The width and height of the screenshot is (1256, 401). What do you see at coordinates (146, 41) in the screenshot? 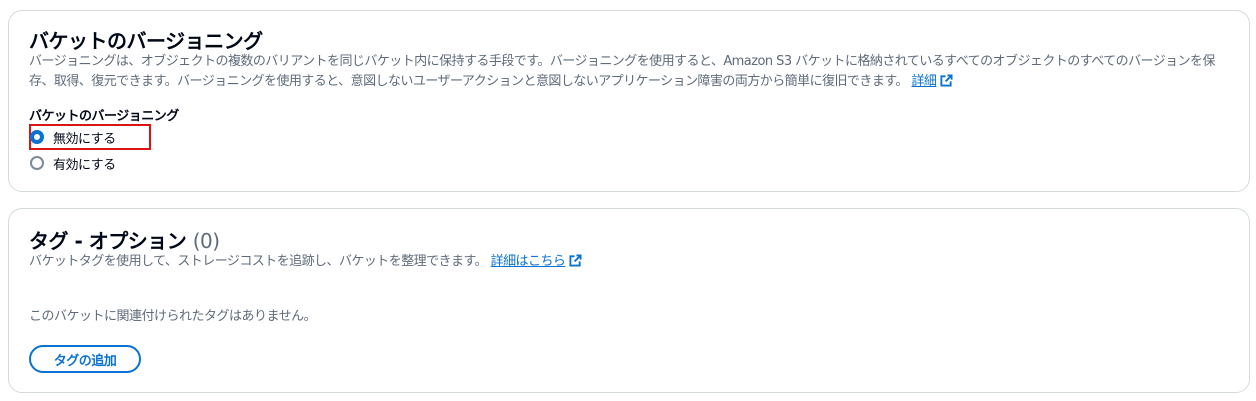
I see `versioning-section-title: バケットのバージョニング` at bounding box center [146, 41].